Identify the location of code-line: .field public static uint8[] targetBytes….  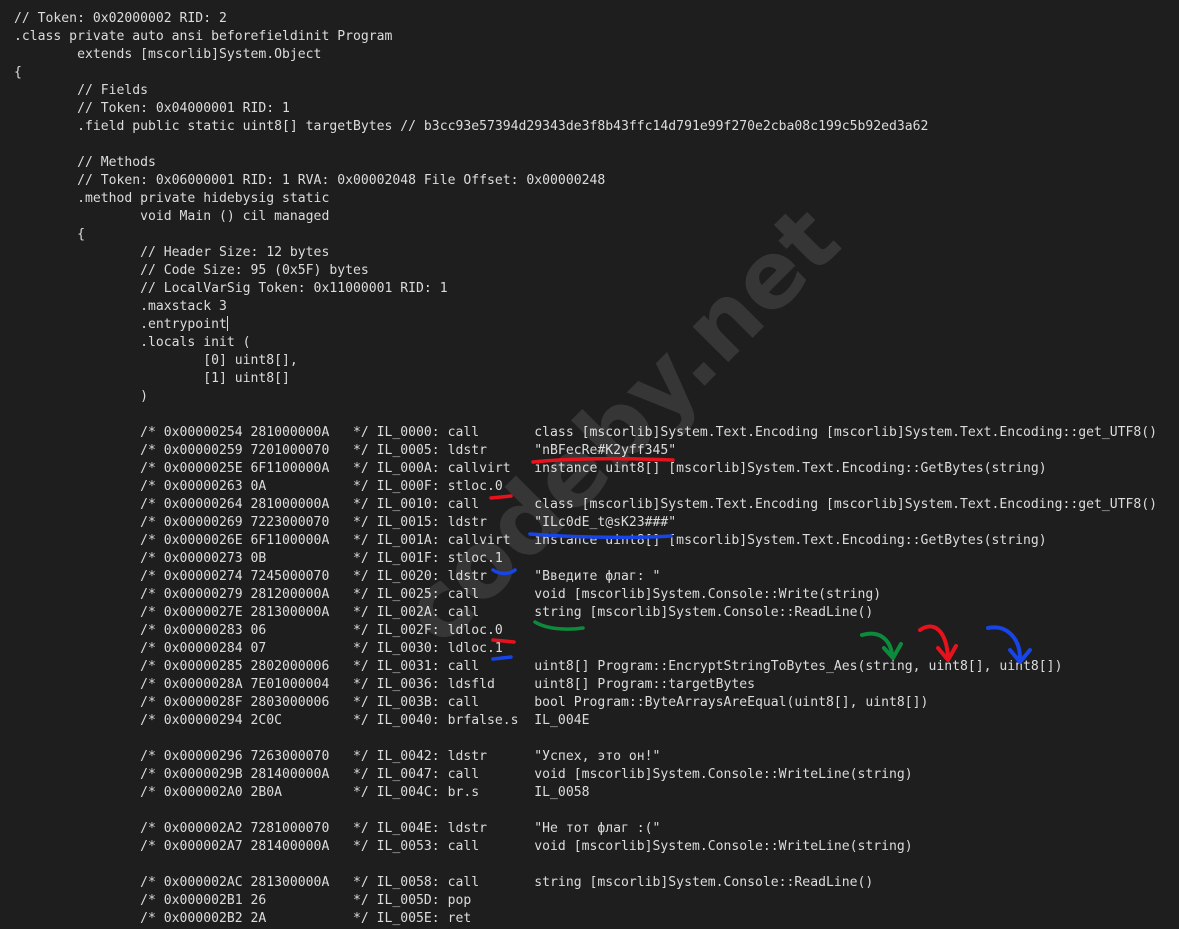
(471, 126).